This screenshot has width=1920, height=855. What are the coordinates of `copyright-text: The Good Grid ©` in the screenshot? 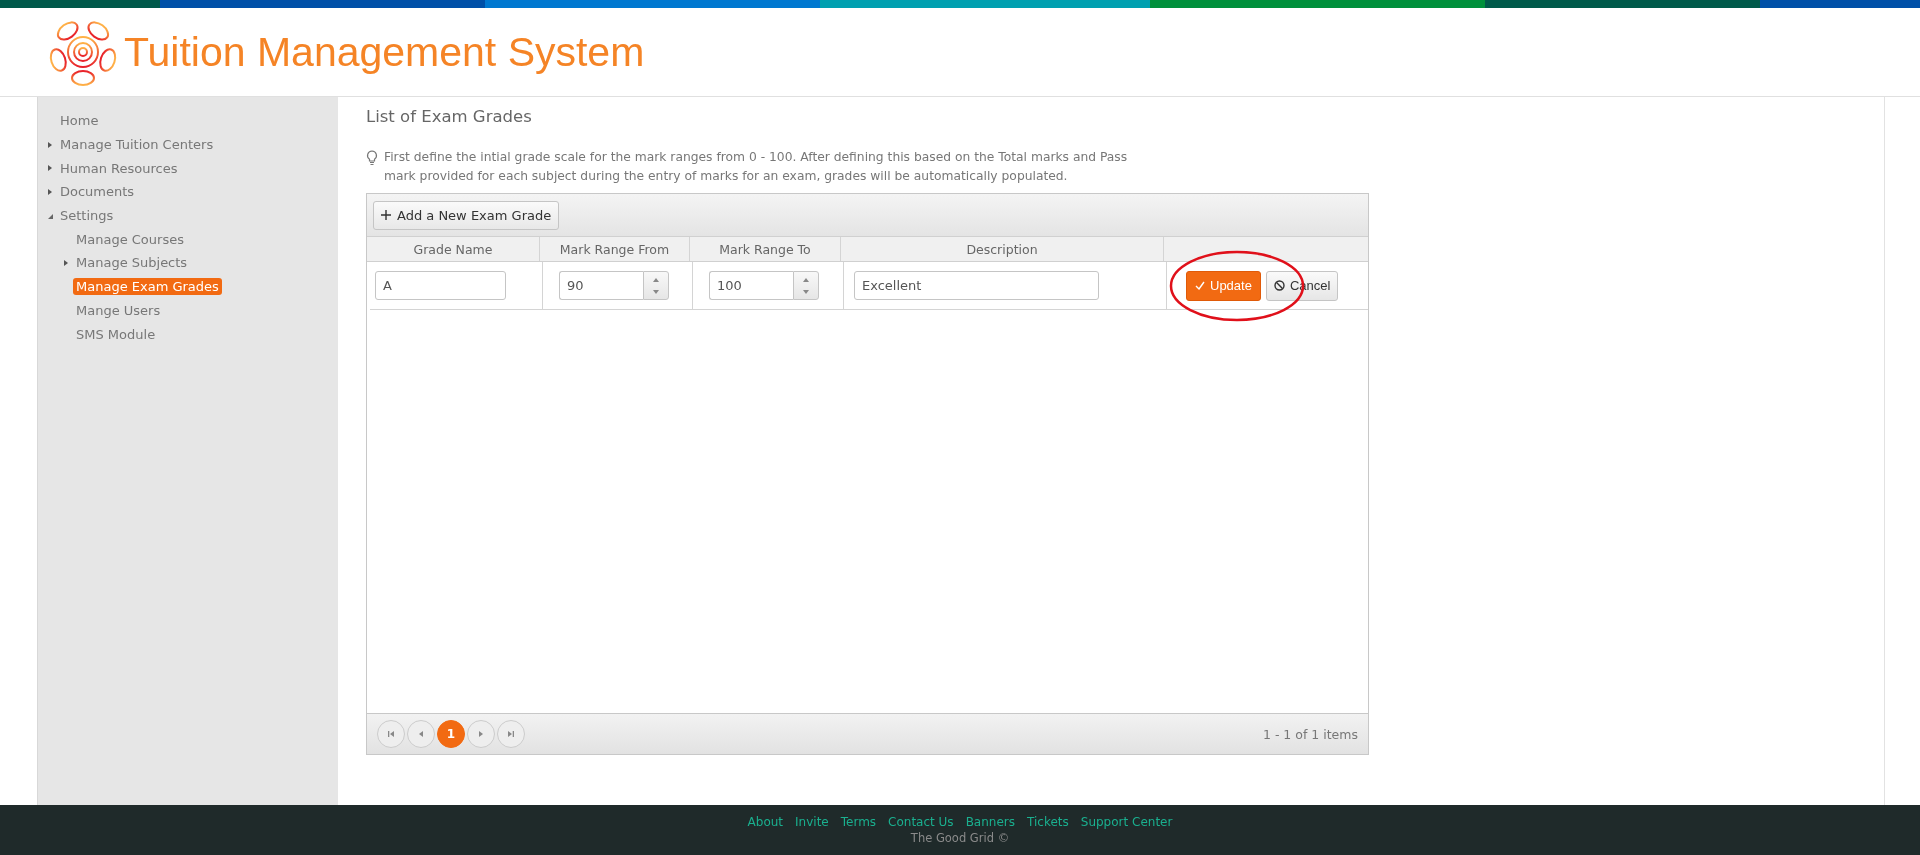 It's located at (960, 838).